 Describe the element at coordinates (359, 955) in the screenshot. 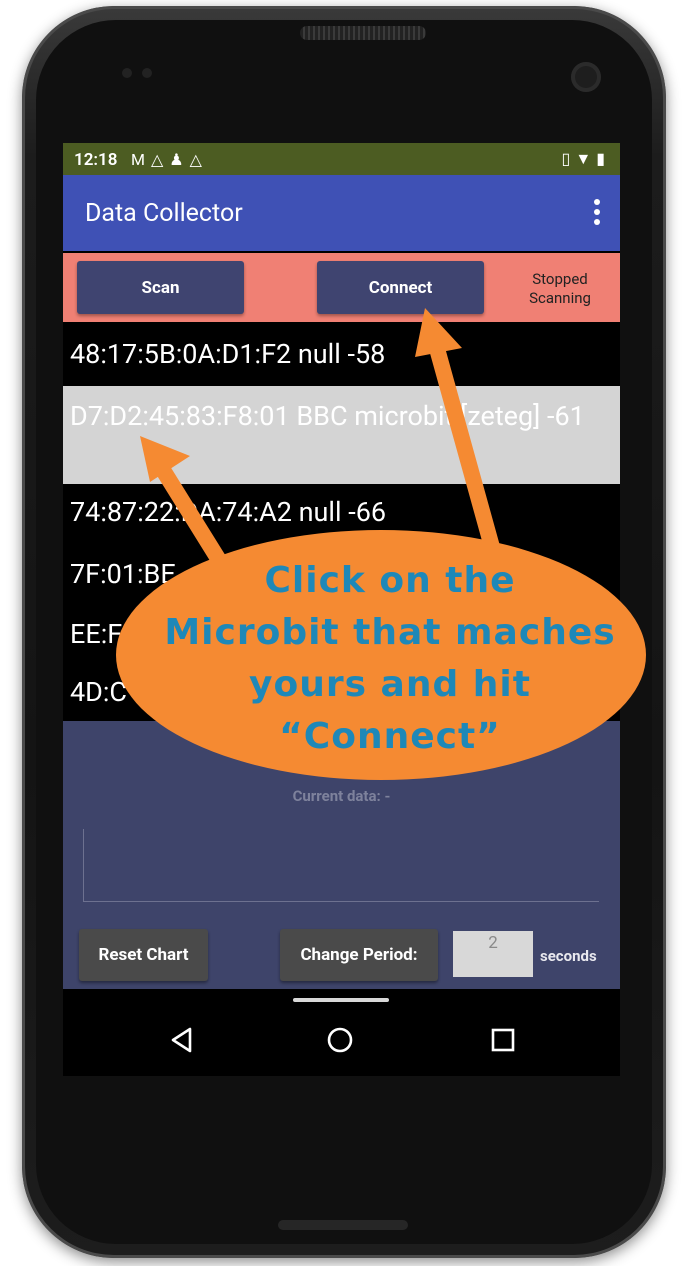

I see `change-period-button: Change Period:` at that location.